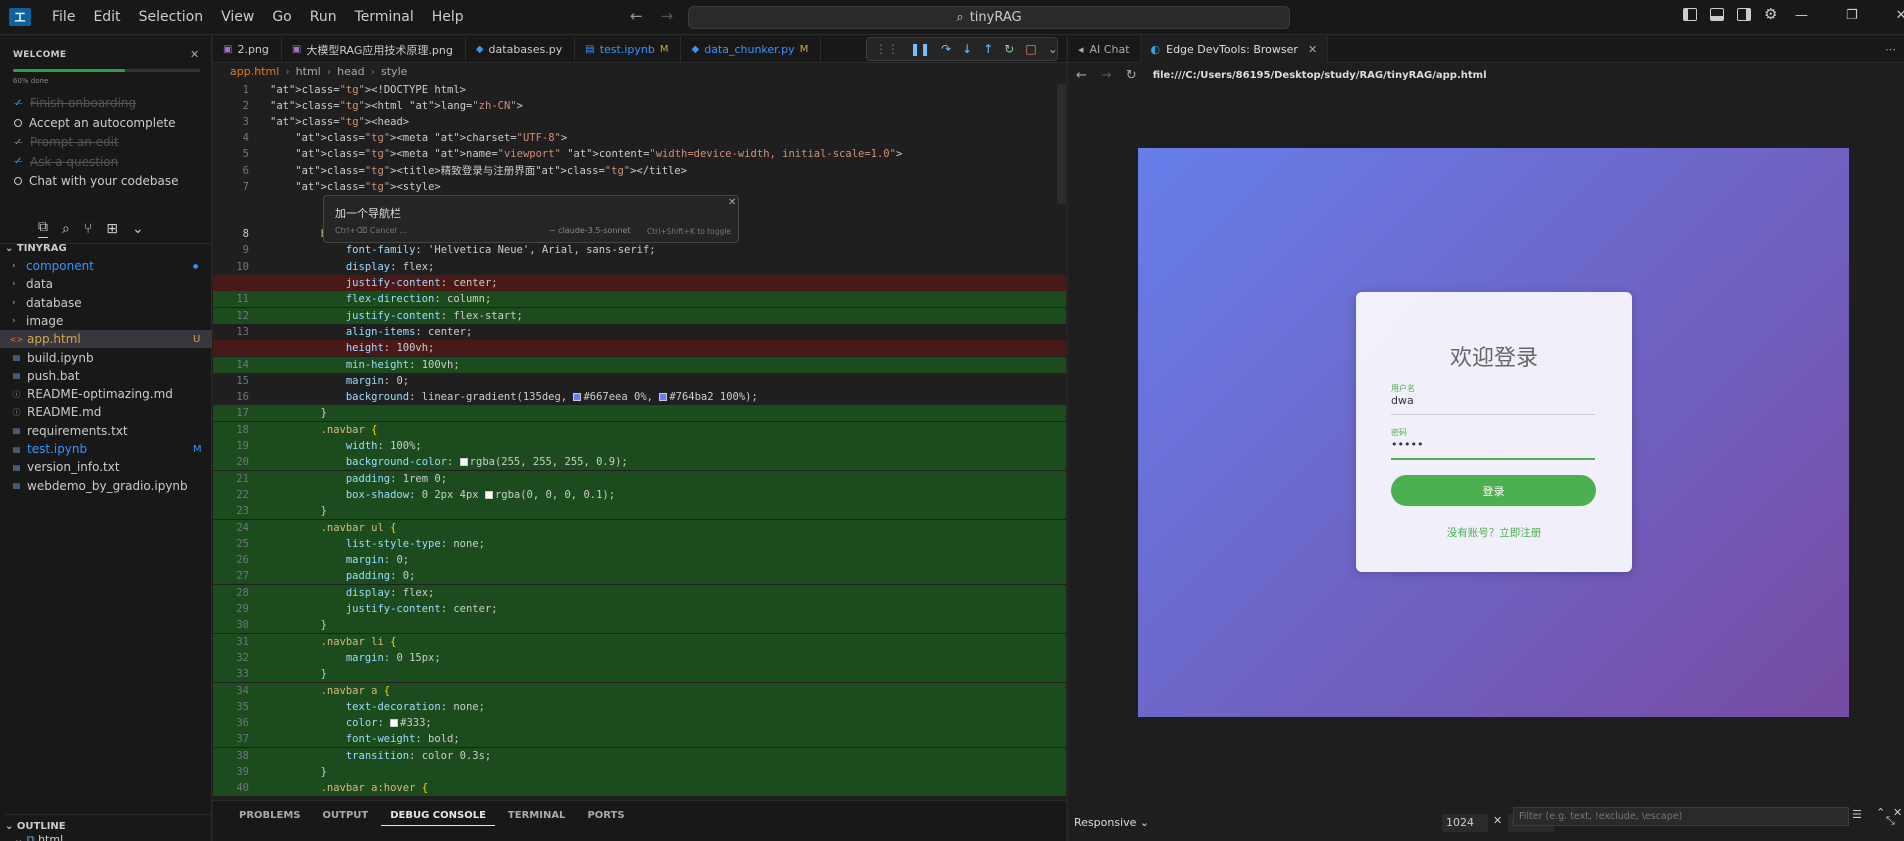 The width and height of the screenshot is (1904, 841). Describe the element at coordinates (1717, 14) in the screenshot. I see `toggle-panel-icon` at that location.